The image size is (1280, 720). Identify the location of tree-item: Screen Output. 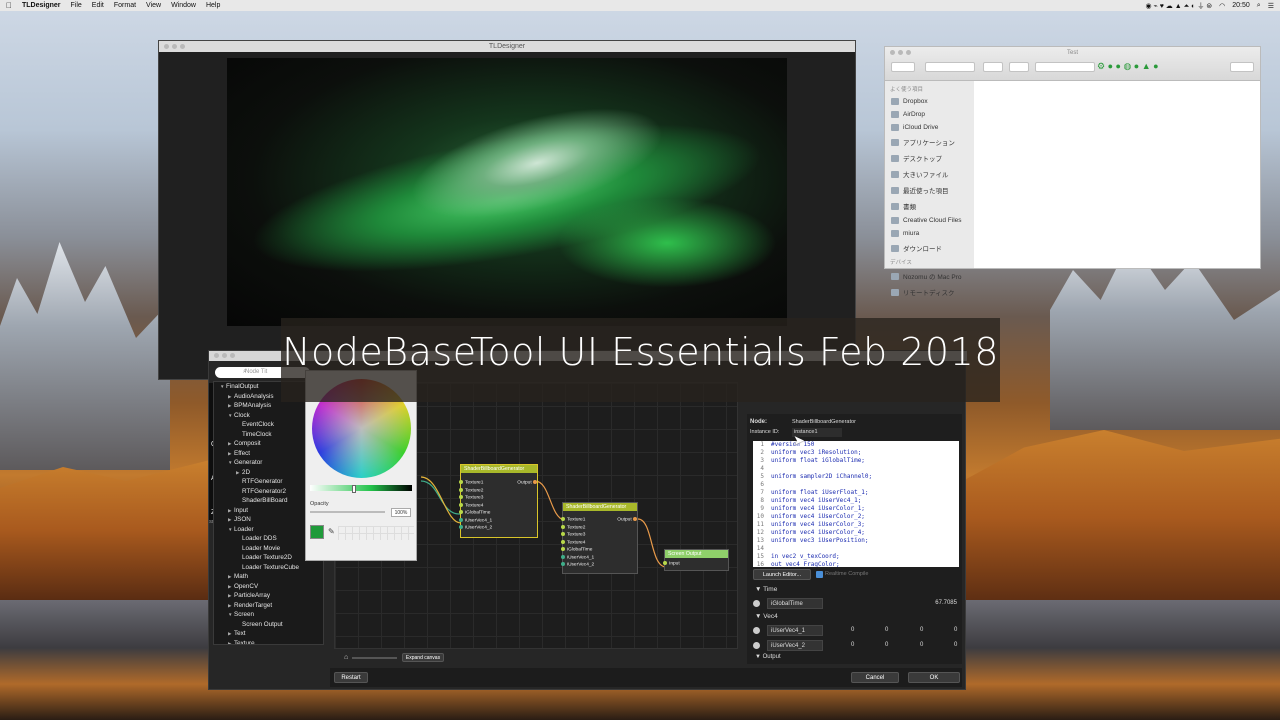
(268, 625).